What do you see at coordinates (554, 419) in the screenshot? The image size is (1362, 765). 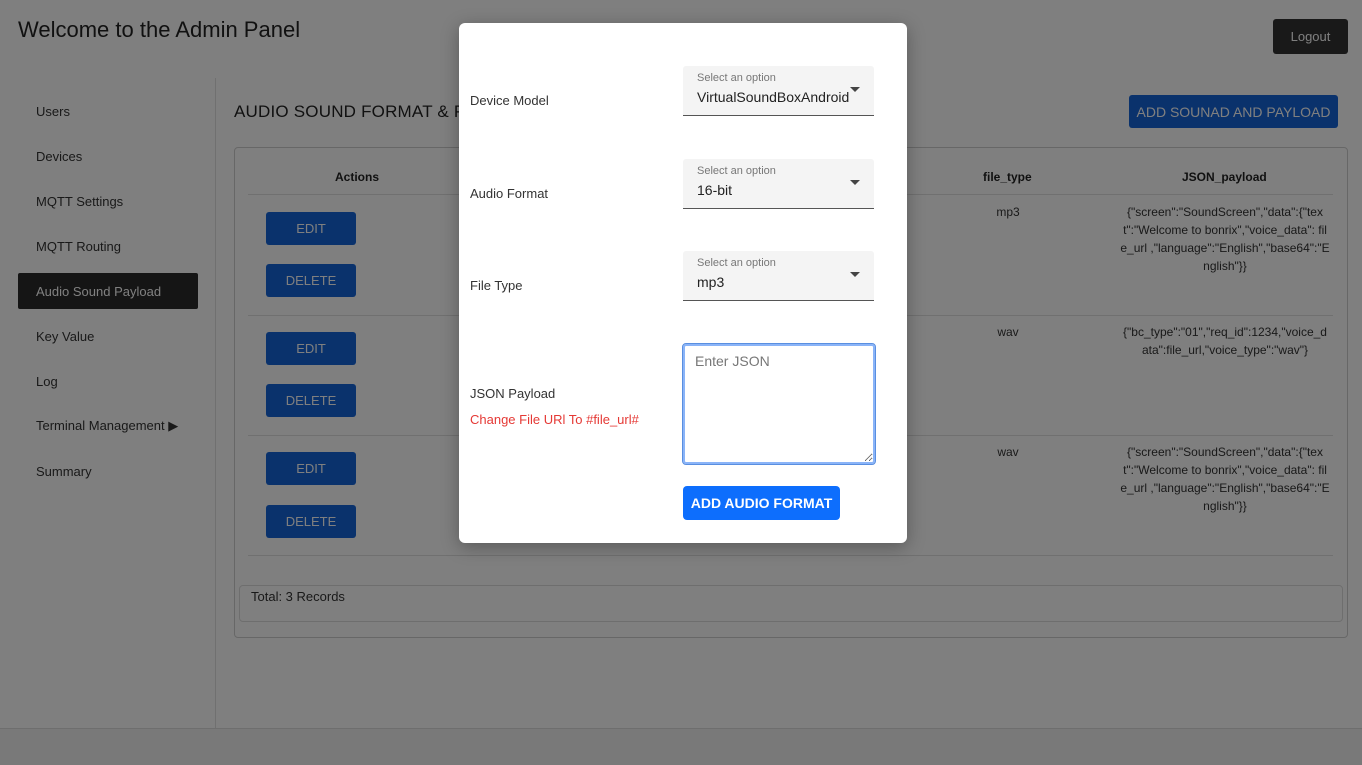 I see `file-url-hint: Change File URl To #file_url#` at bounding box center [554, 419].